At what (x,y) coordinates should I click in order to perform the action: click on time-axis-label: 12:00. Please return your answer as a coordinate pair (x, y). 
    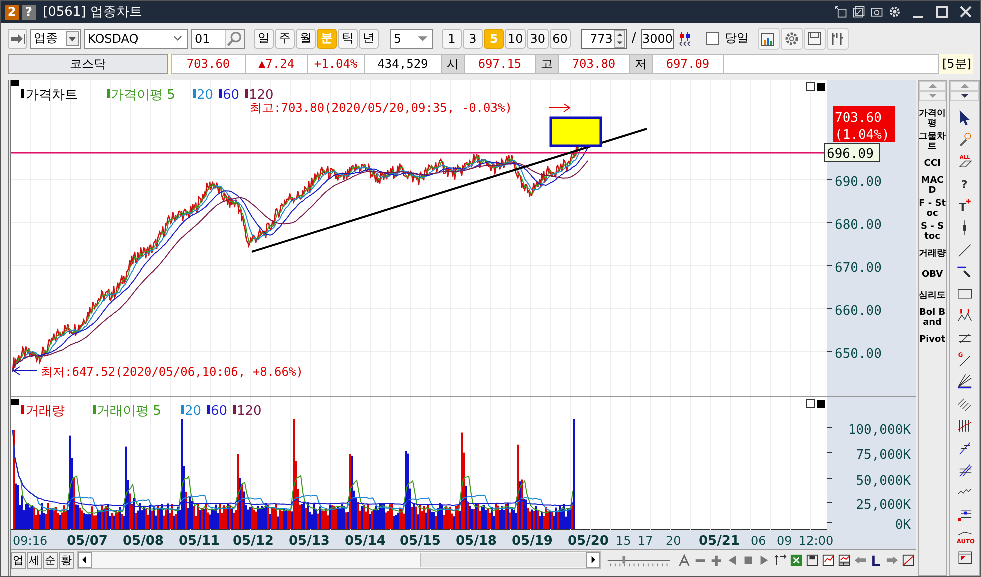
    Looking at the image, I should click on (816, 541).